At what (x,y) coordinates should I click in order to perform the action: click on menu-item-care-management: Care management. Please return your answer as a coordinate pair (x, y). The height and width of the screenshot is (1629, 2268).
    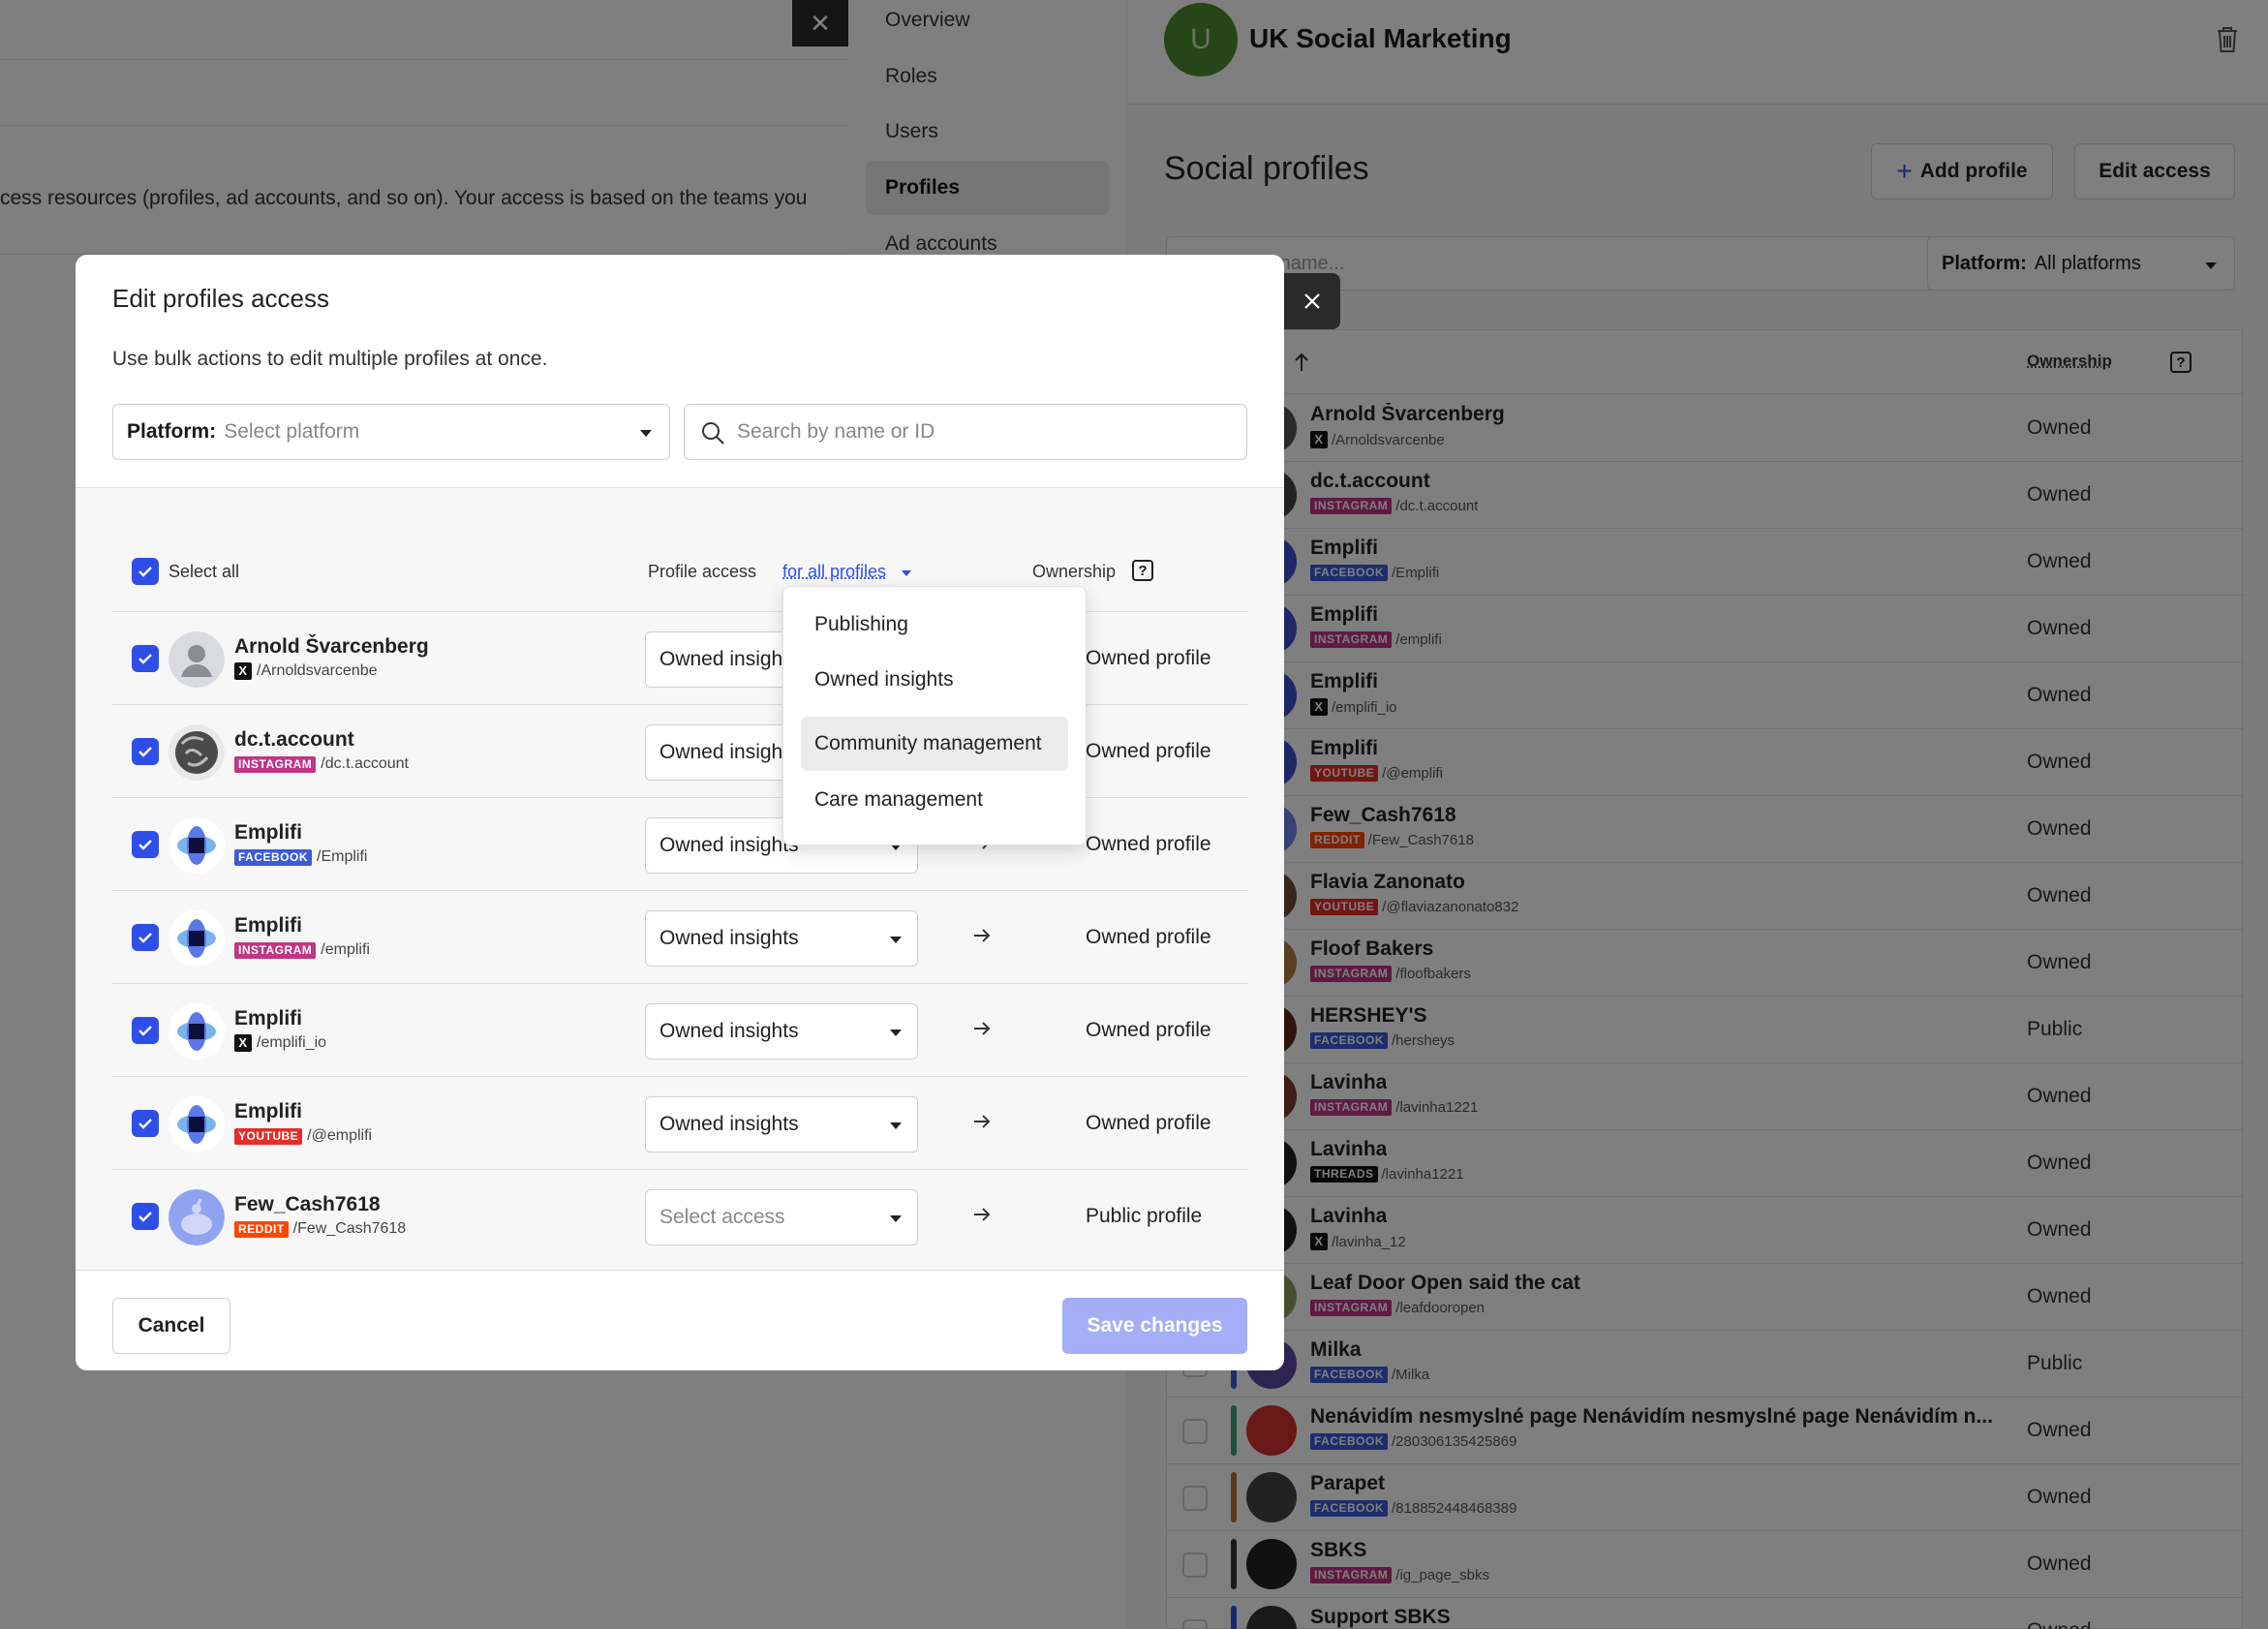
    Looking at the image, I should click on (935, 800).